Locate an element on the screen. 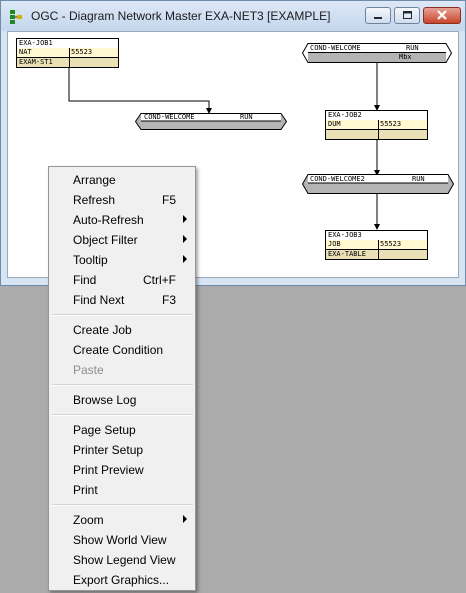 The height and width of the screenshot is (593, 466). menu-item-show-world-view: Show World View is located at coordinates (122, 539).